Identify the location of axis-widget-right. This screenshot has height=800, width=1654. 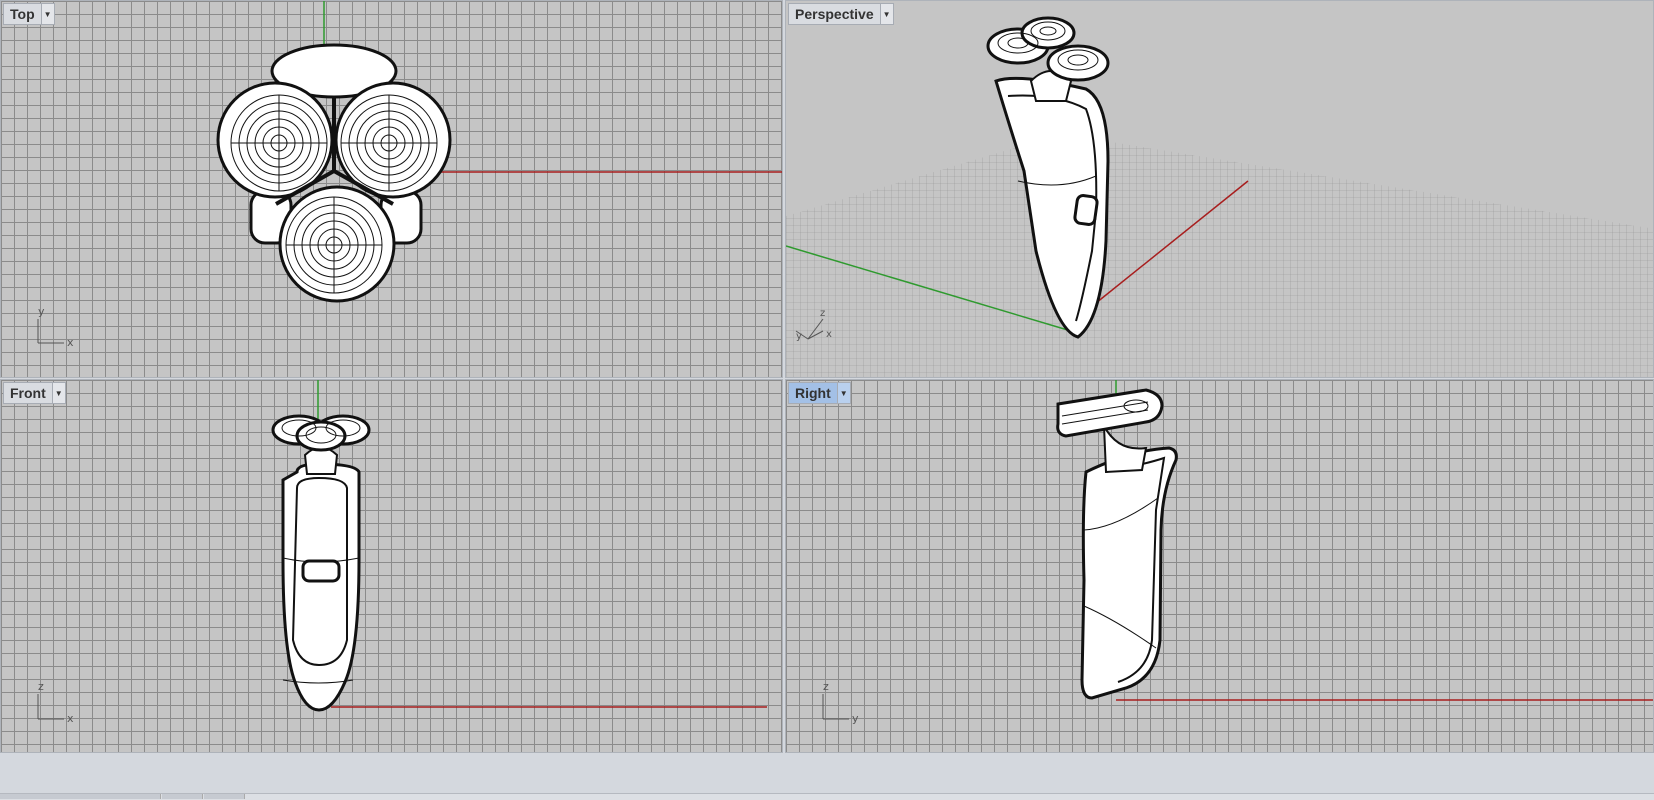
(835, 707).